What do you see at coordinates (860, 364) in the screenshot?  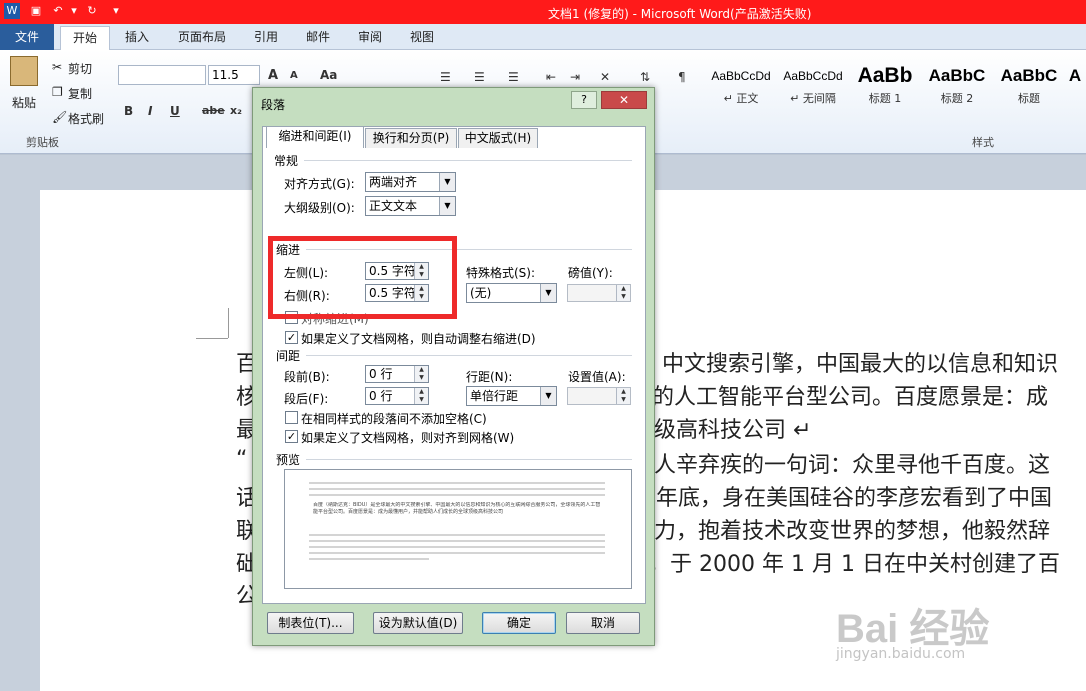 I see `doc-line-text: 中文搜索引擎，中国最大的以信息和知识` at bounding box center [860, 364].